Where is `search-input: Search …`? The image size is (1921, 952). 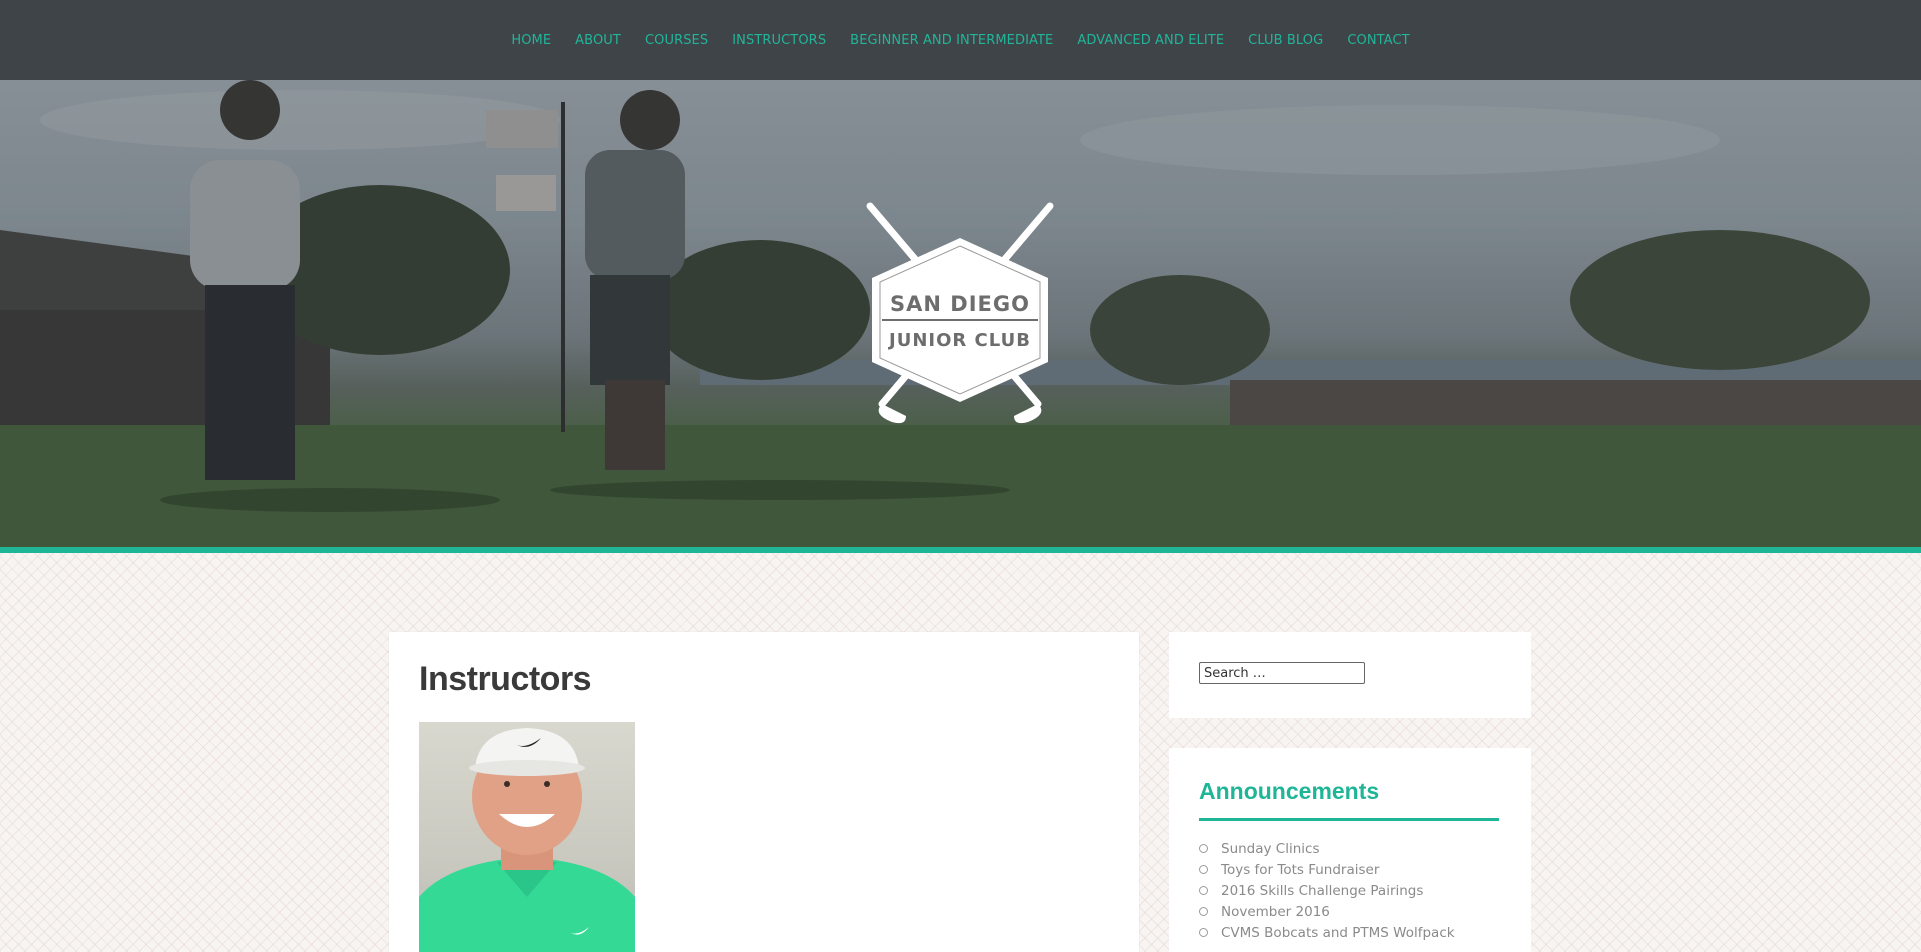
search-input: Search … is located at coordinates (1282, 673).